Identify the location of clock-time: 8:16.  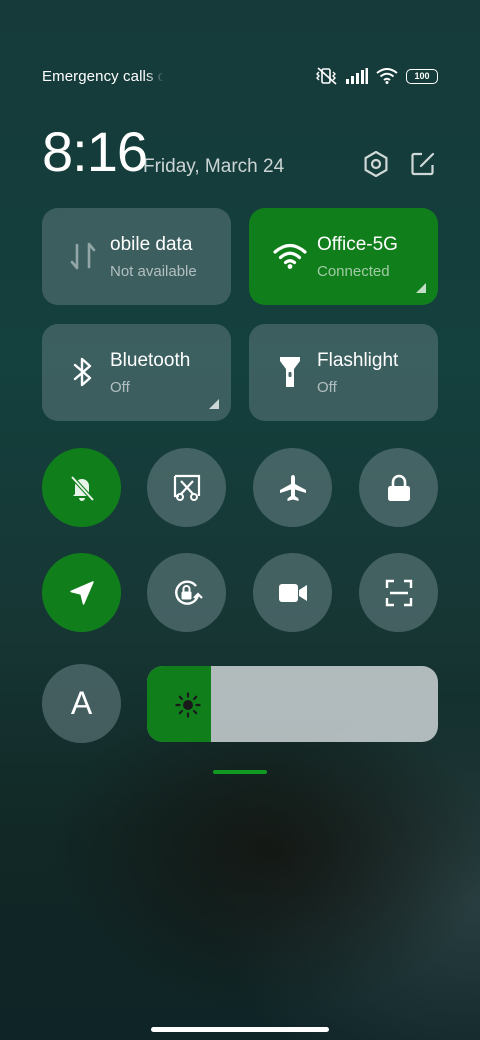
(95, 152).